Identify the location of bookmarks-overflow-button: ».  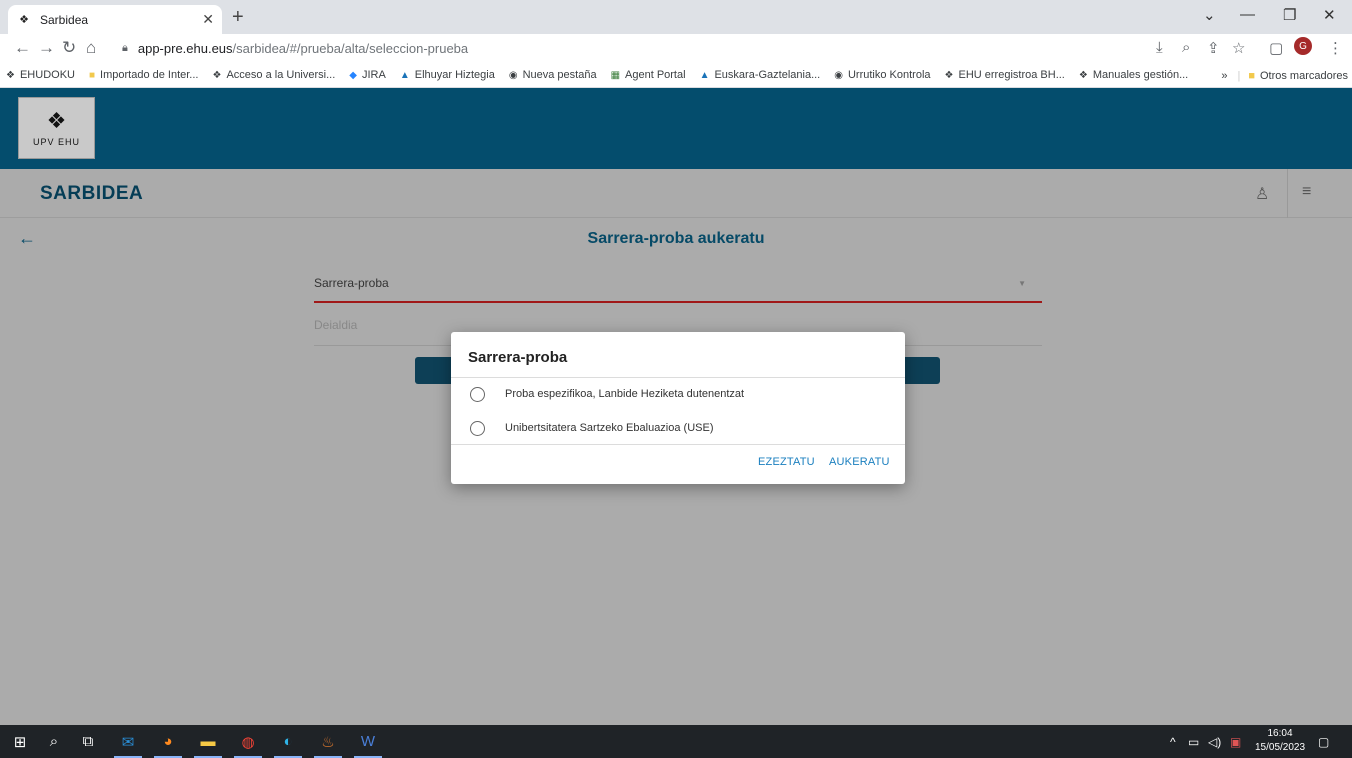
(1224, 76).